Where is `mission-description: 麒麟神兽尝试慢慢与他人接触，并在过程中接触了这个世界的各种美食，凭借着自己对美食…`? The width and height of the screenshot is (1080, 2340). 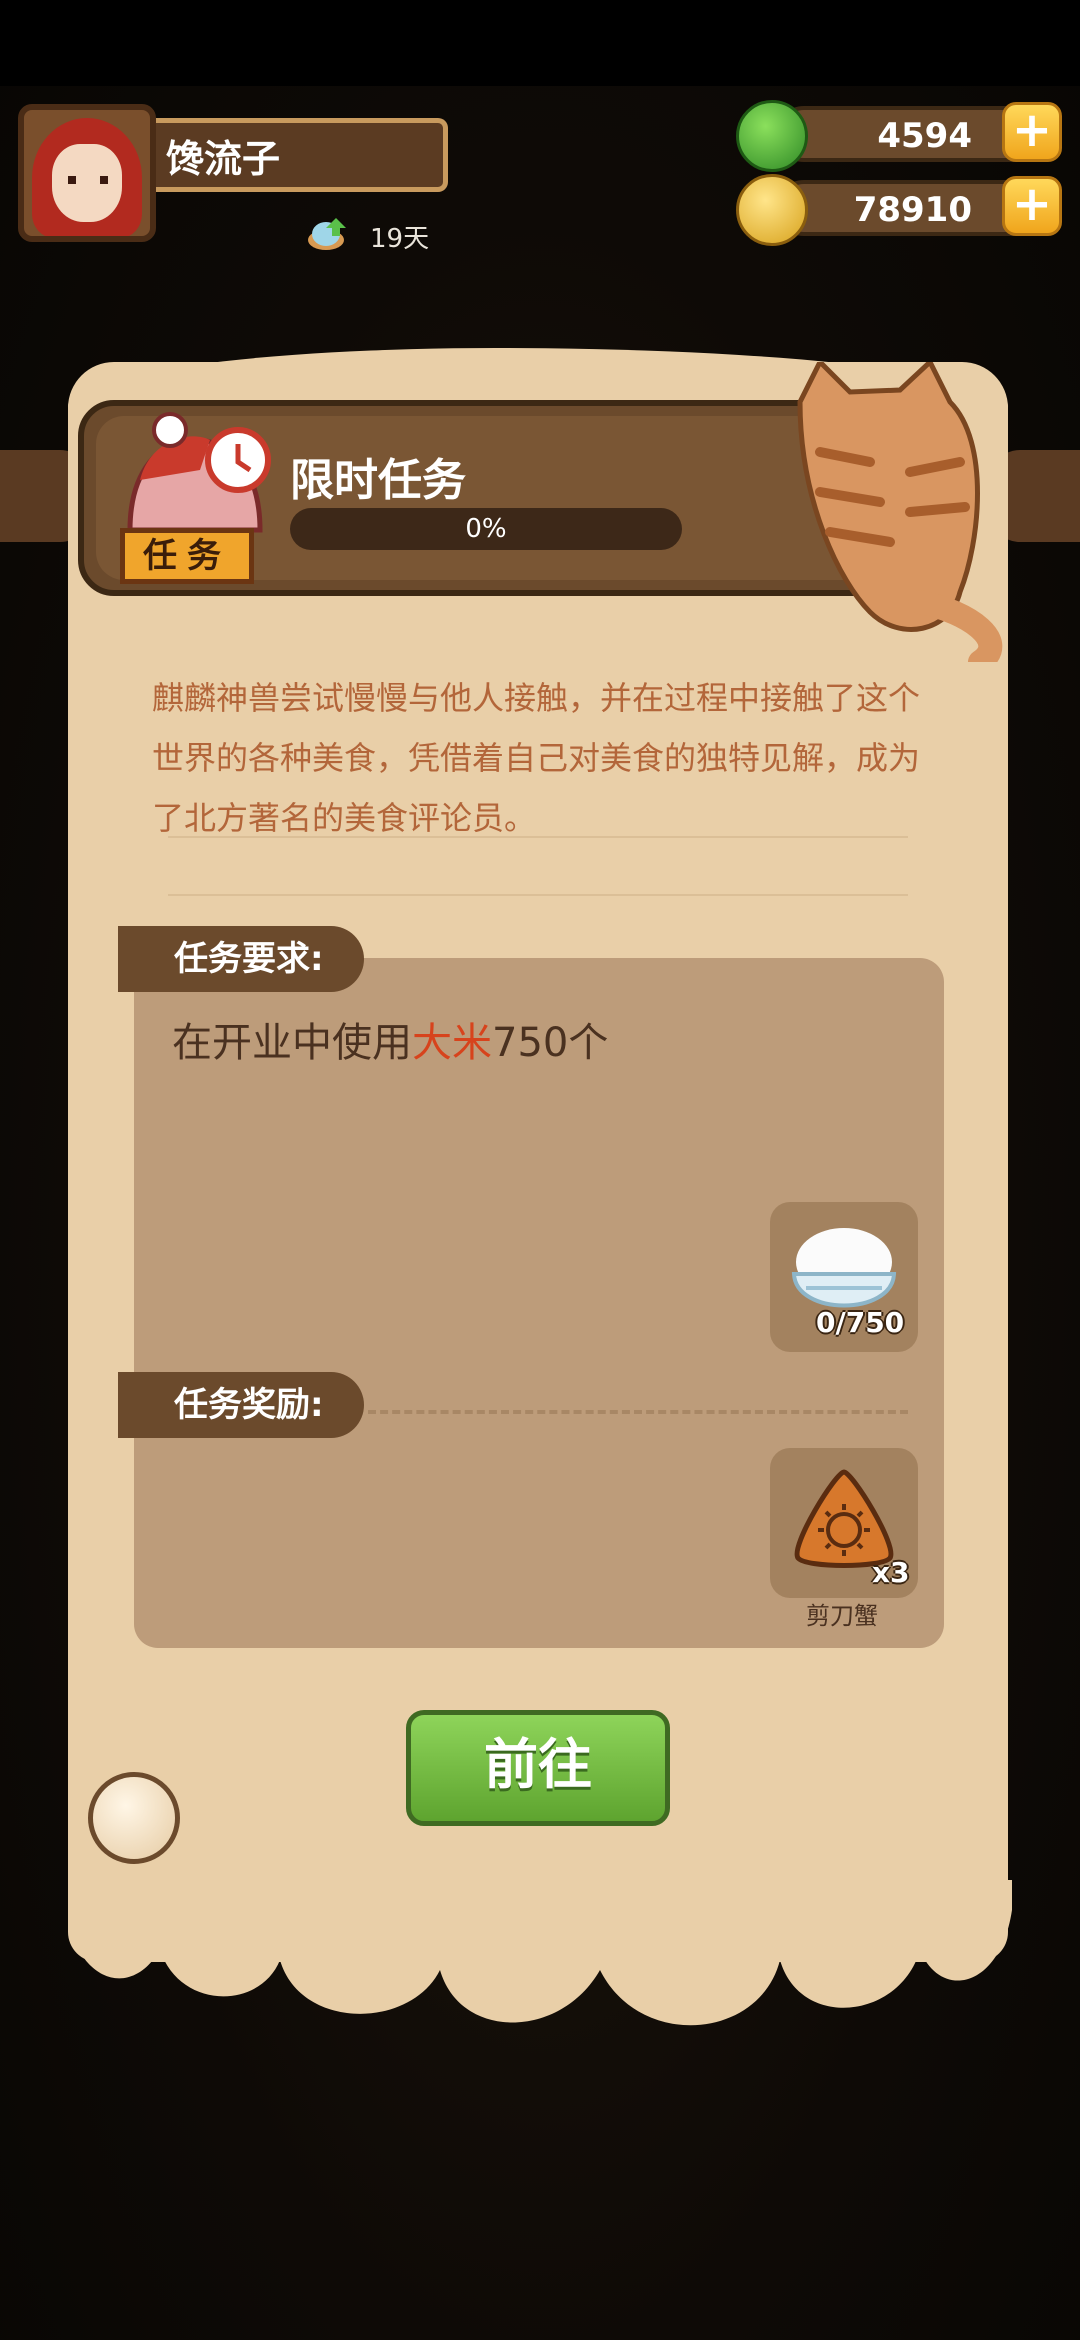
mission-description: 麒麟神兽尝试慢慢与他人接触，并在过程中接触了这个世界的各种美食，凭借着自己对美食… is located at coordinates (536, 758).